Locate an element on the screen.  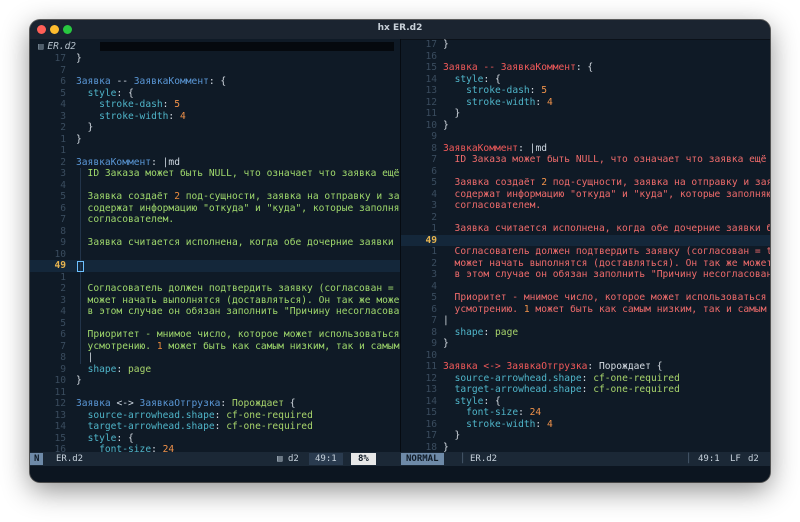
line-number: 15 is located at coordinates (60, 438).